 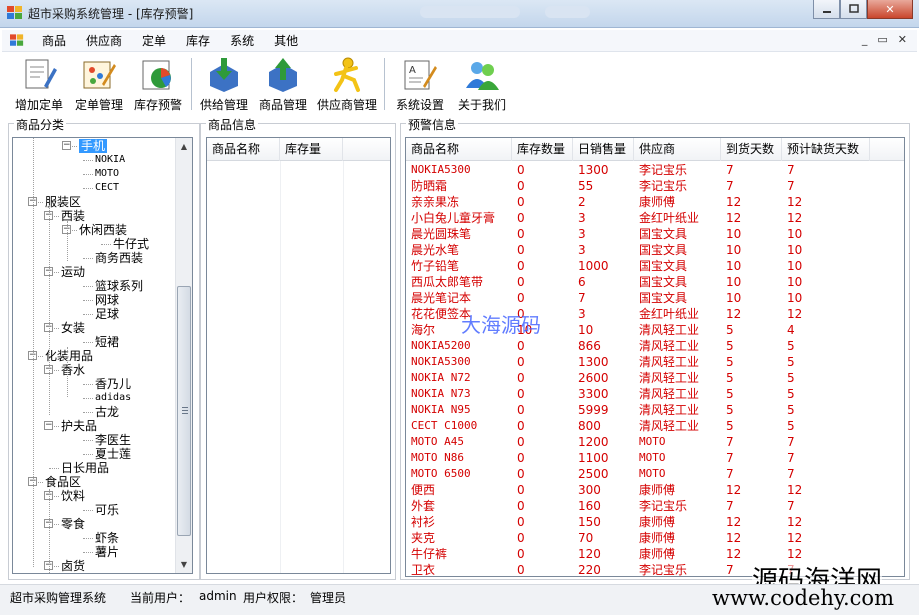 I want to click on table-row: 竹子铅笔 0 1000 国宝文具 10 10, so click(x=655, y=266).